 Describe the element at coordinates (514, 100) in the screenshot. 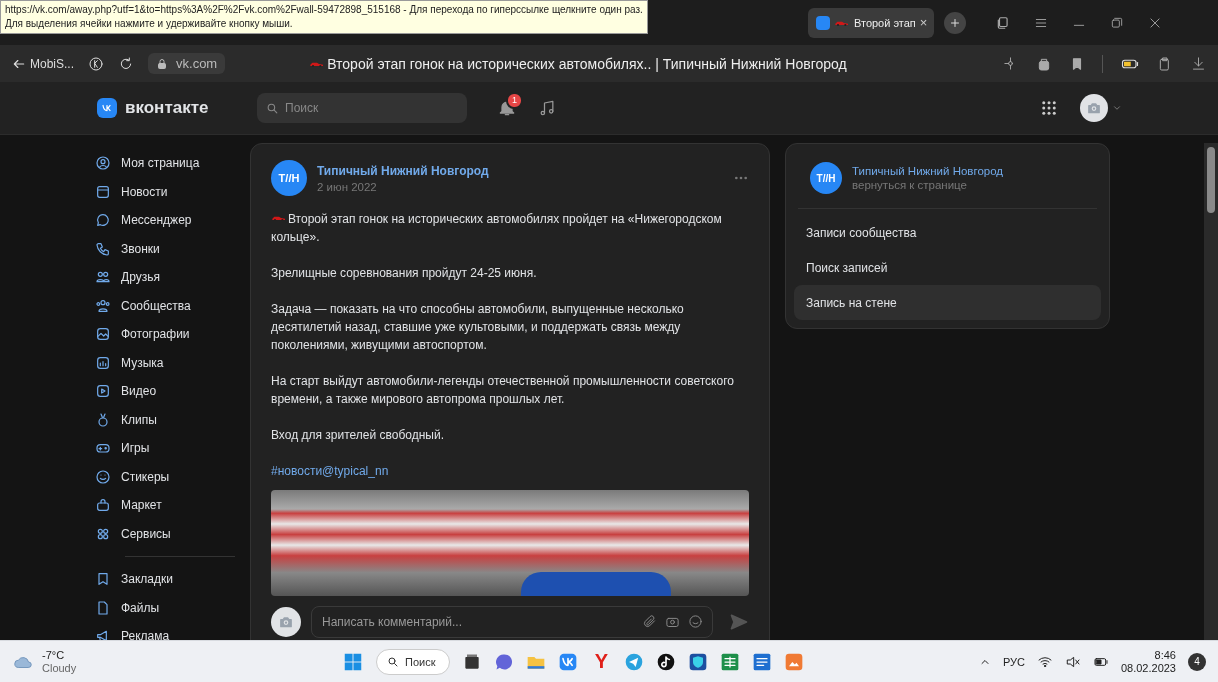

I see `notification-badge: 1` at that location.